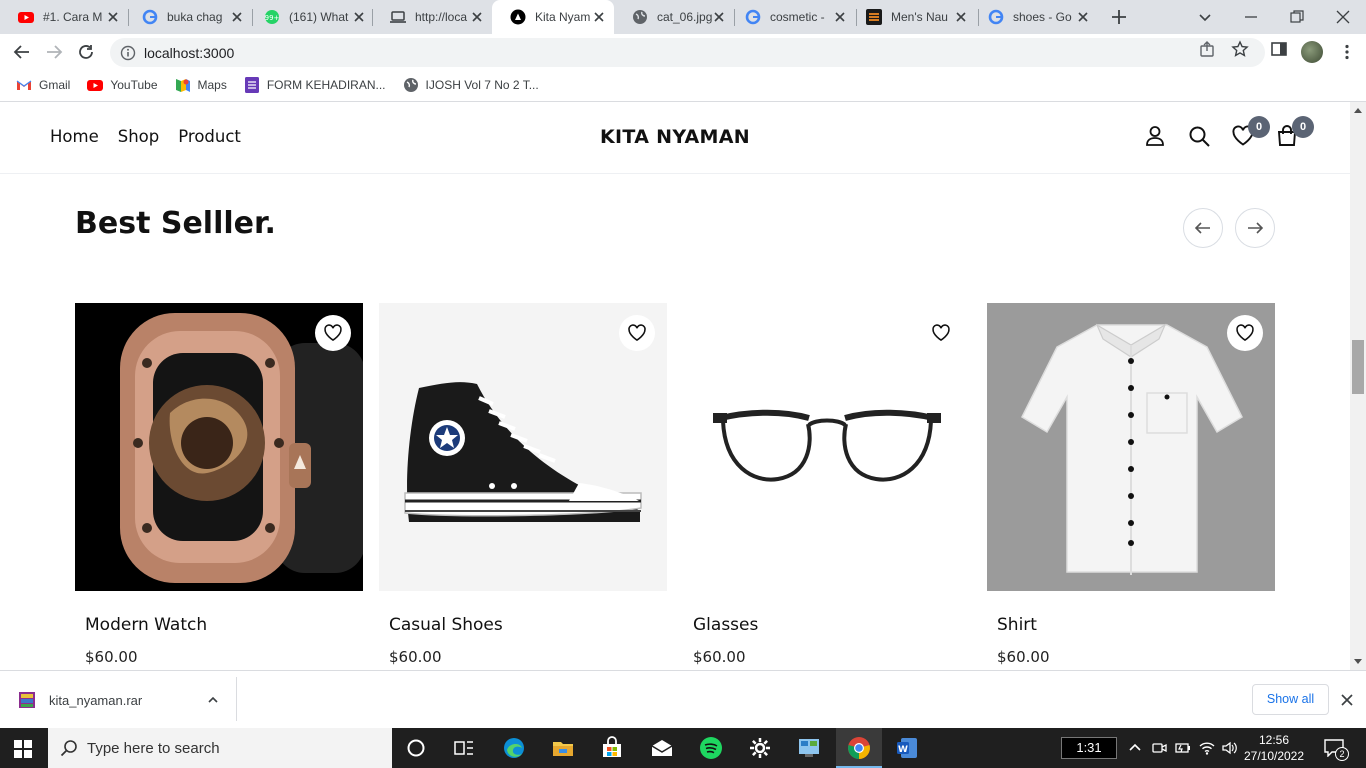 The image size is (1366, 768). What do you see at coordinates (791, 17) in the screenshot?
I see `browser-tab: cosmetic -` at bounding box center [791, 17].